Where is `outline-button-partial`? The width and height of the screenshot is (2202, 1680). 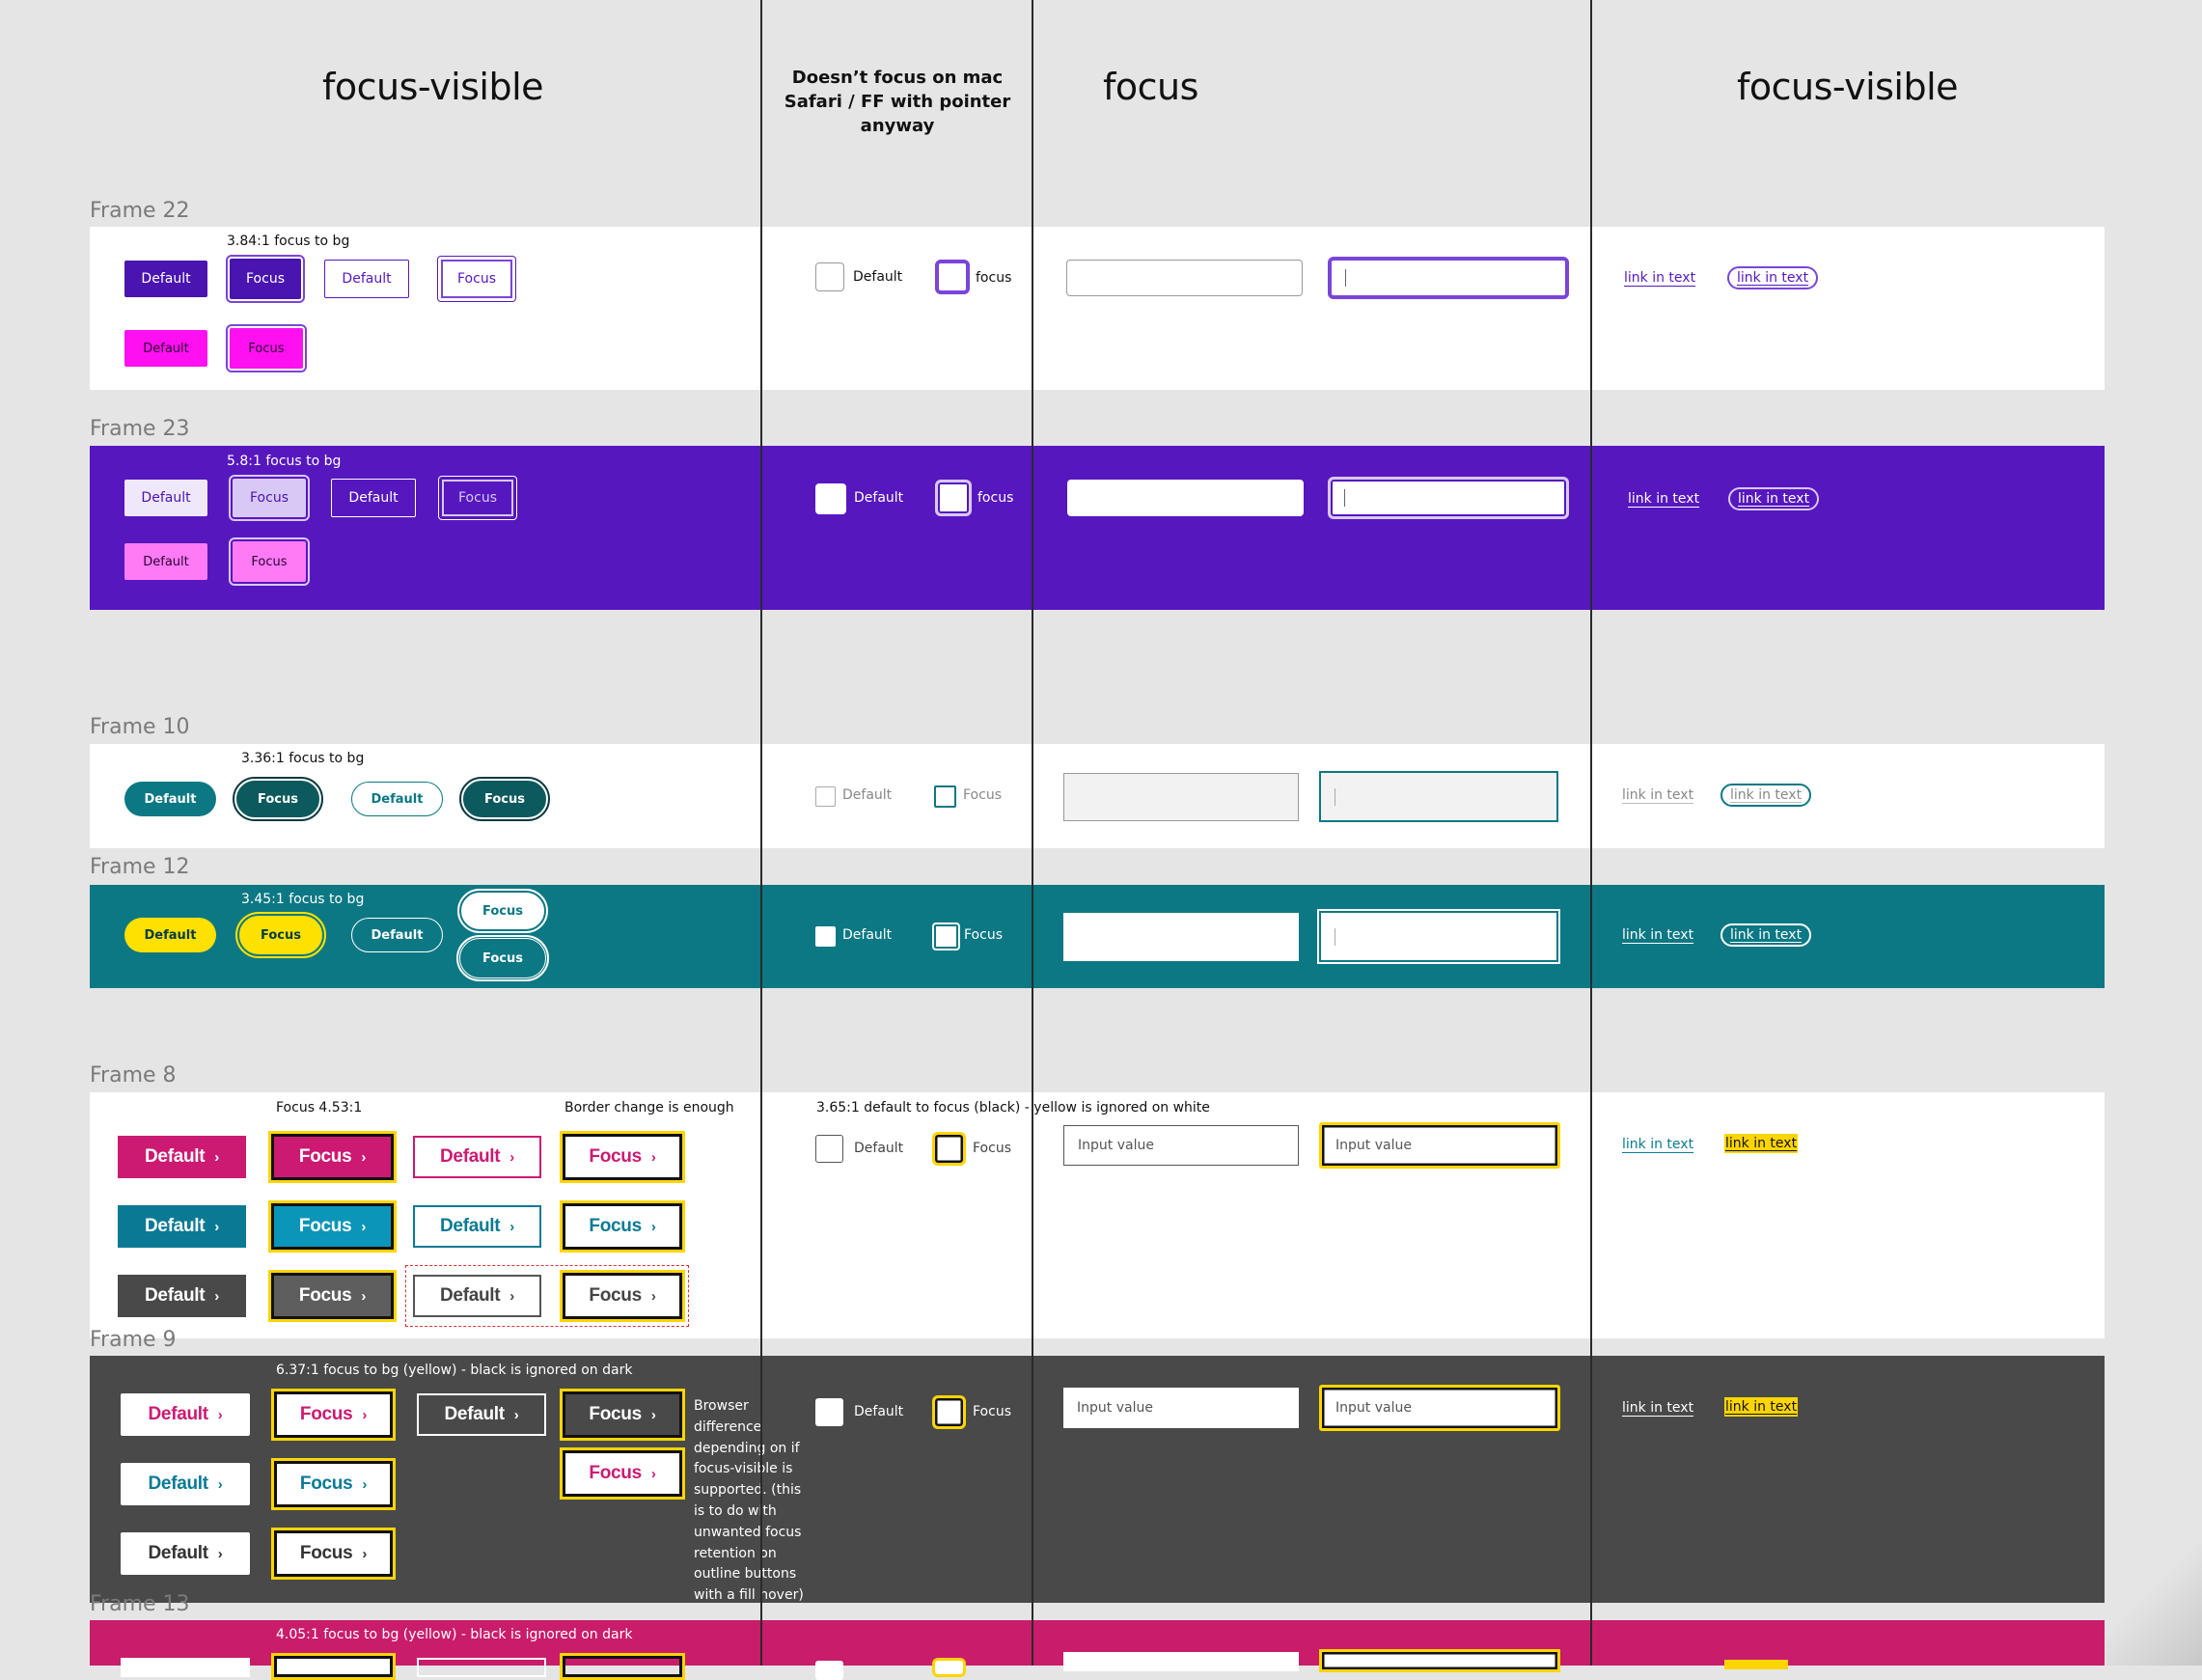 outline-button-partial is located at coordinates (482, 1668).